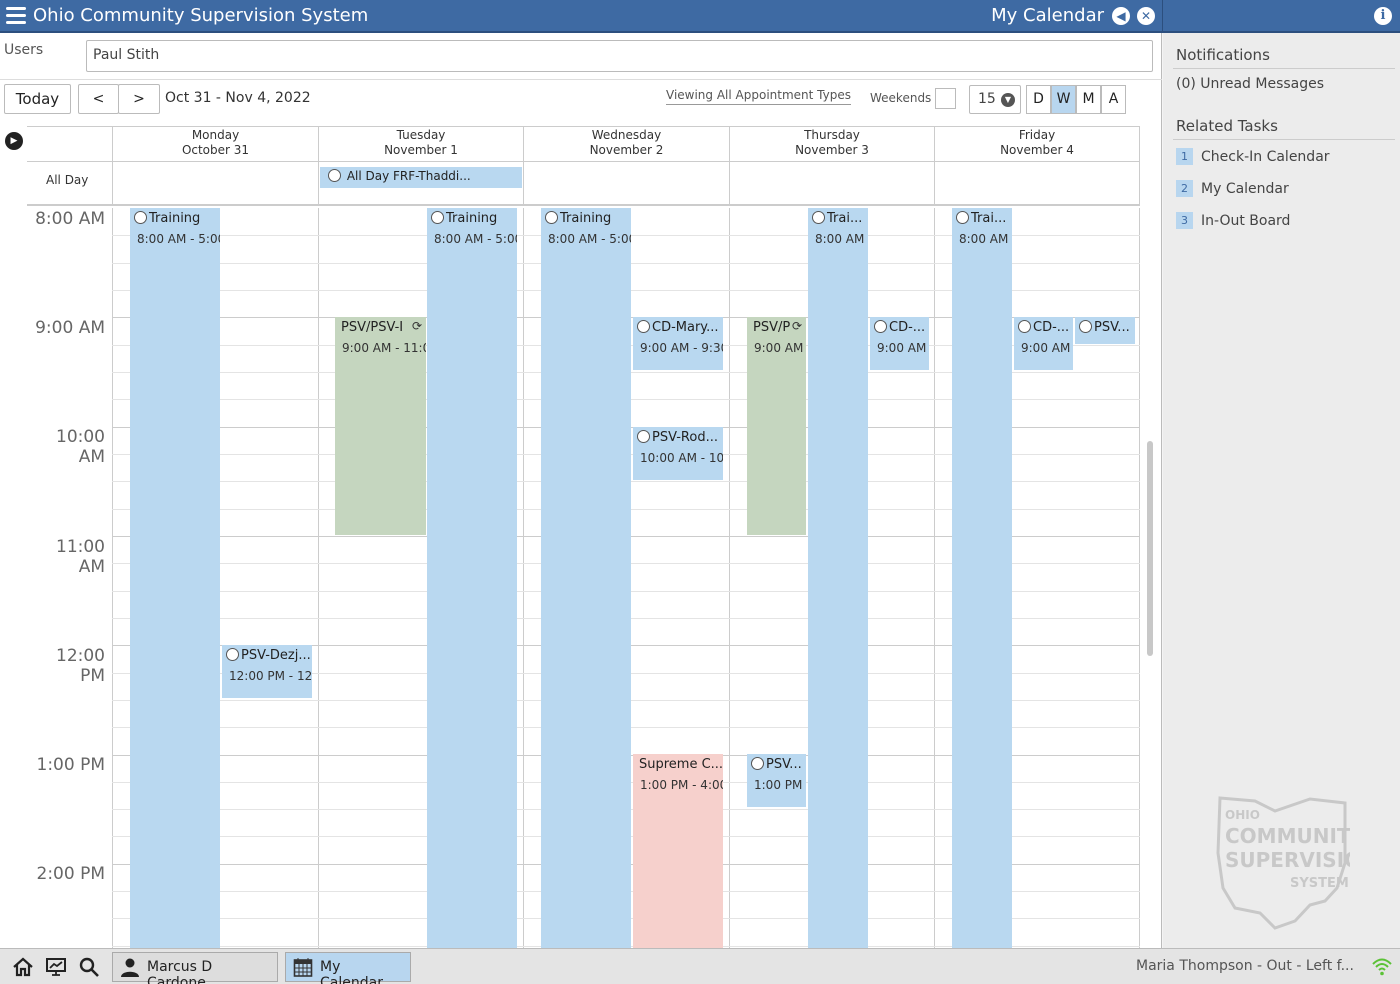 The height and width of the screenshot is (984, 1400). I want to click on calendar-event: PSV-Rod... 10:00 AM - 10:3, so click(678, 453).